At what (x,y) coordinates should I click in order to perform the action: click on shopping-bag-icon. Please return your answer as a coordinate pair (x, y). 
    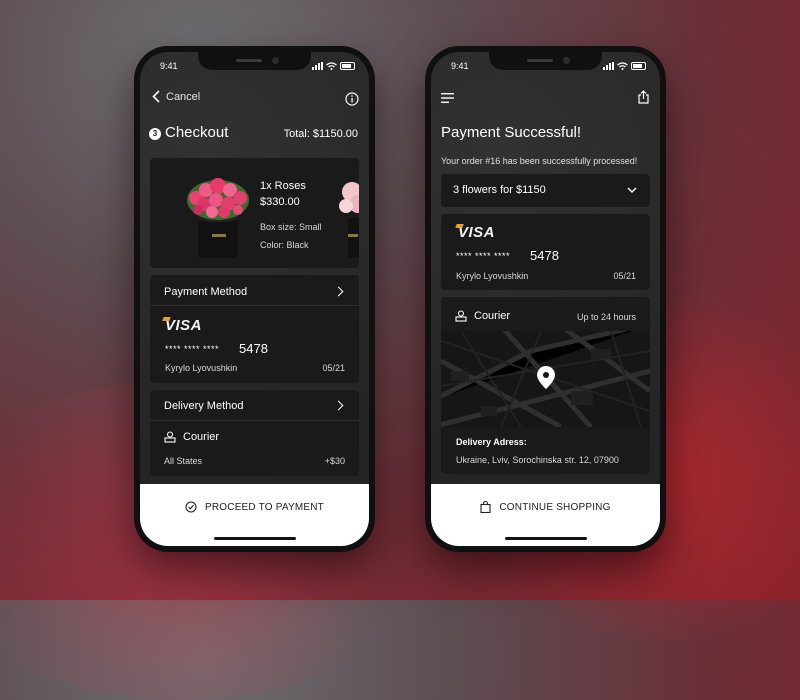
    Looking at the image, I should click on (485, 507).